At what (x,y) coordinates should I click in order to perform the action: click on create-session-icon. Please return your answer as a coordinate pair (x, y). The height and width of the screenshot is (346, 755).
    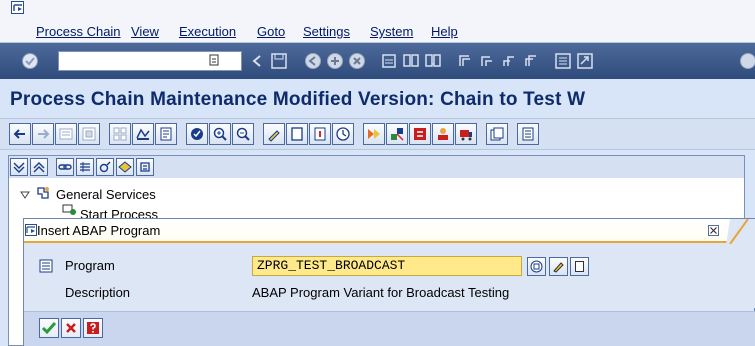
    Looking at the image, I should click on (563, 61).